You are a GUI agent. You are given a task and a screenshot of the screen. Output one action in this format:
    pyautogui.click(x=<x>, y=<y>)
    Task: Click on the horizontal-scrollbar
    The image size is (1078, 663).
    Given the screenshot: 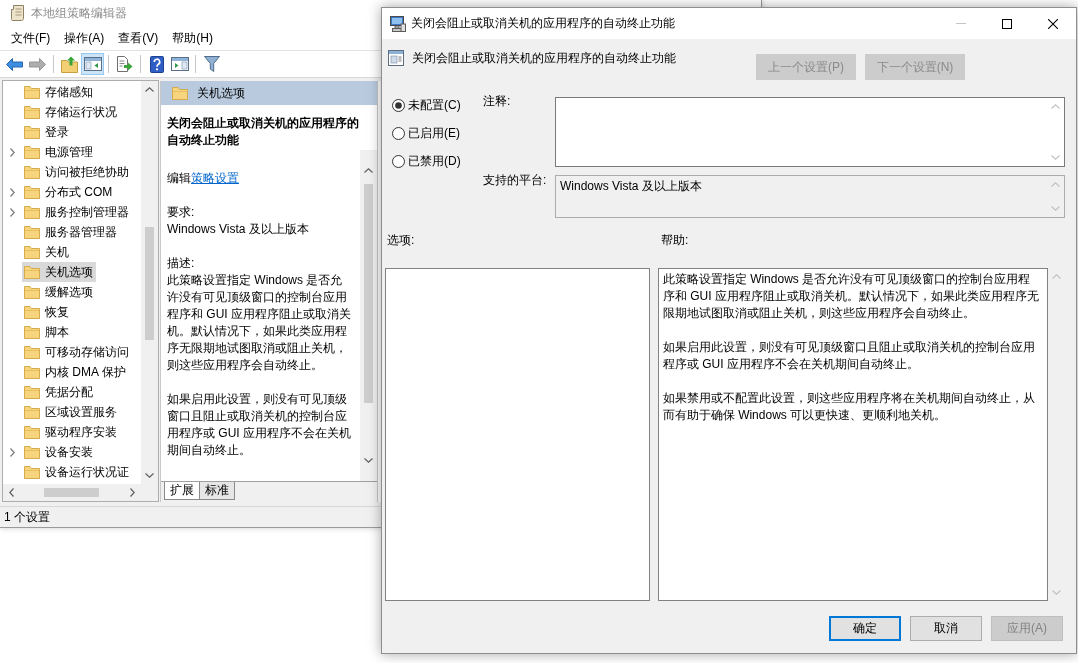 What is the action you would take?
    pyautogui.click(x=72, y=492)
    